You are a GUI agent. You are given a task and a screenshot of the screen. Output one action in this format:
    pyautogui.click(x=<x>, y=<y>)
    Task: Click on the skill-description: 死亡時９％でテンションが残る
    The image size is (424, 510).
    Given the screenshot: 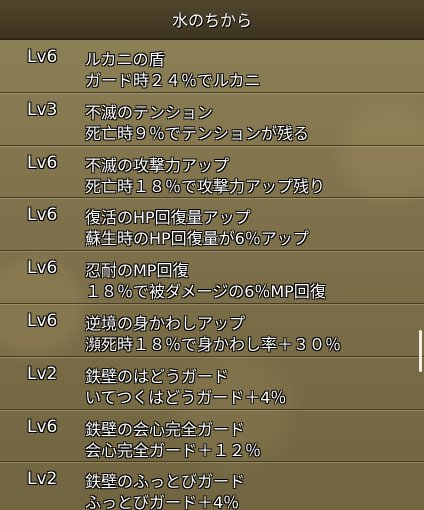 What is the action you would take?
    pyautogui.click(x=197, y=133)
    